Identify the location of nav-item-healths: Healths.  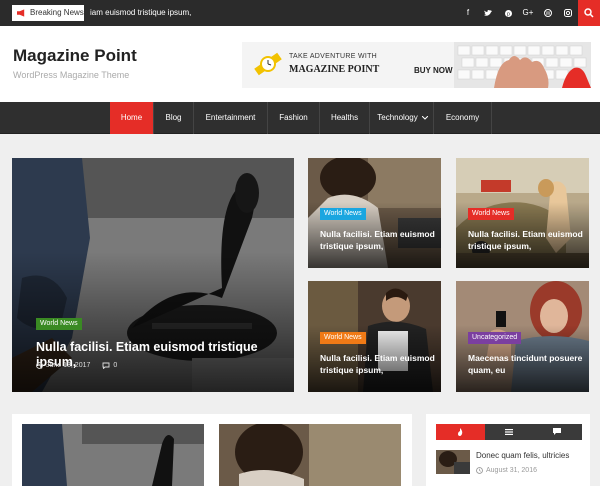
(345, 118).